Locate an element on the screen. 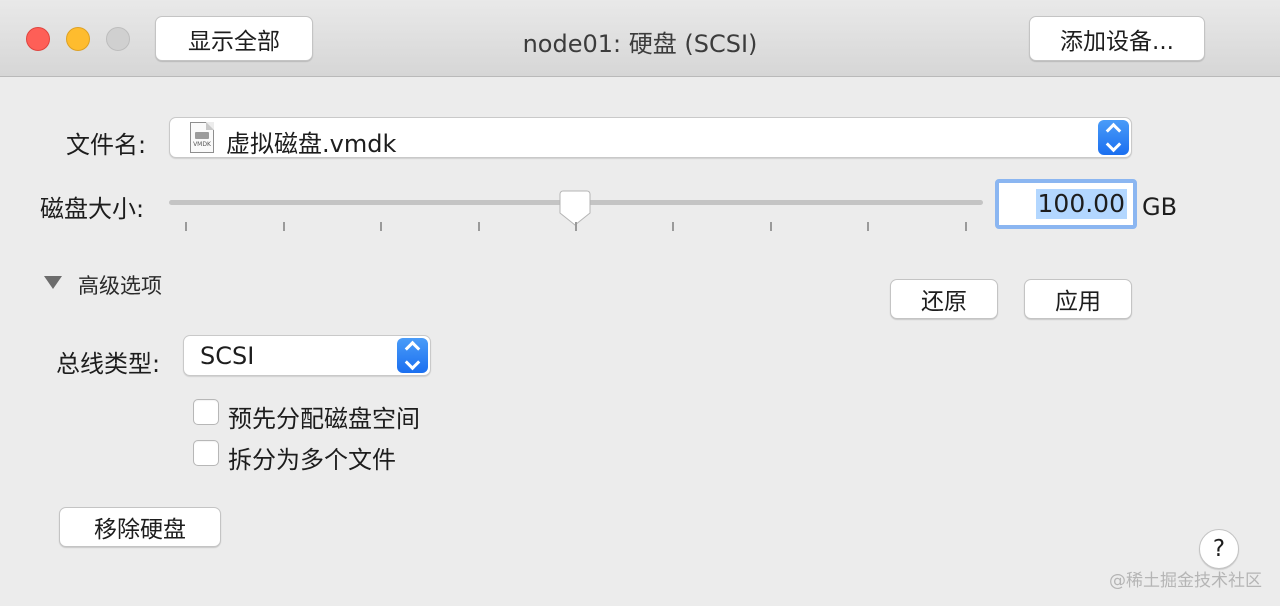 The height and width of the screenshot is (606, 1280). disk-size-field: 100.00 is located at coordinates (1066, 204).